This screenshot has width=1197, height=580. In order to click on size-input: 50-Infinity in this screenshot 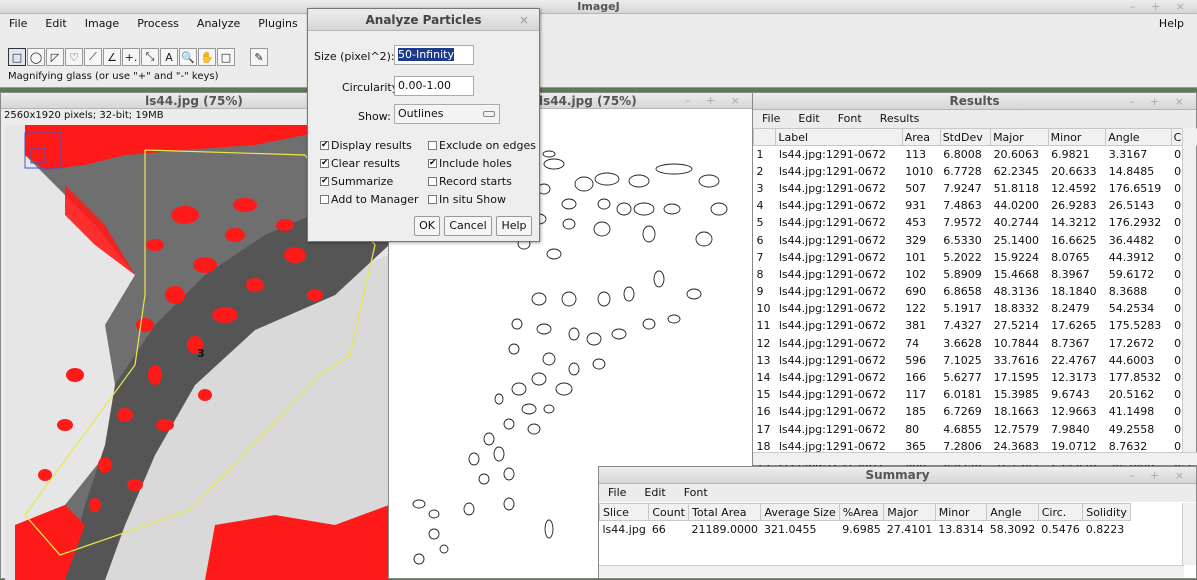, I will do `click(434, 55)`.